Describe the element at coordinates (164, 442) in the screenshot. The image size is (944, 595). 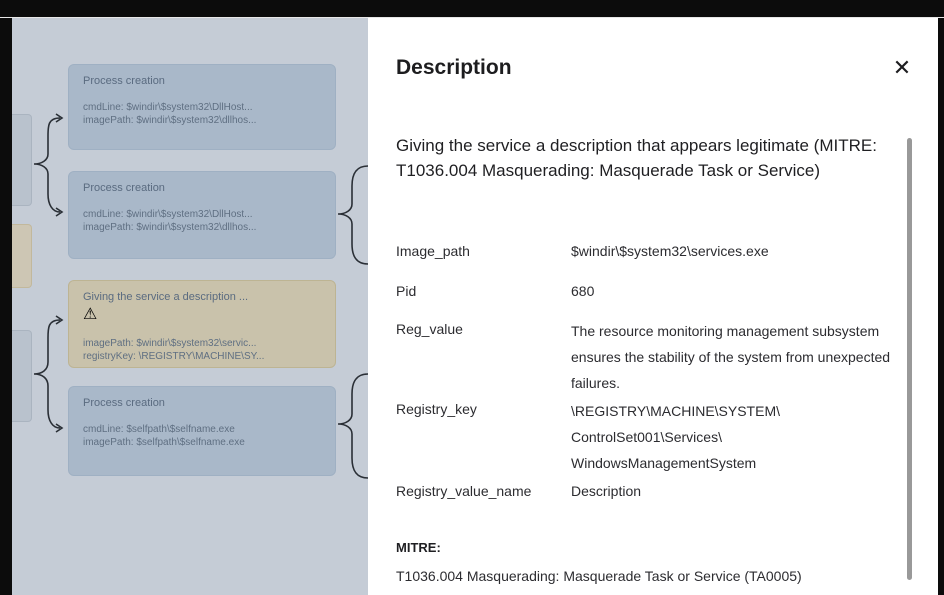
I see `node-detail-line: imagePath: $selfpath\$selfname.exe` at that location.